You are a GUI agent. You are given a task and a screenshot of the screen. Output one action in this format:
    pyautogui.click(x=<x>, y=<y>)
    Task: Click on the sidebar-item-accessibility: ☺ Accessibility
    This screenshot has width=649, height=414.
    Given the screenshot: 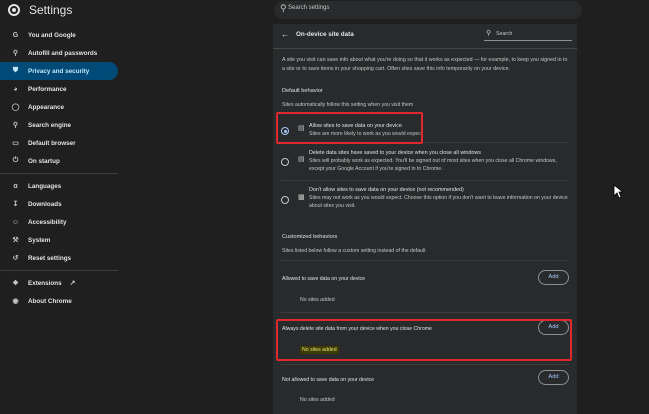 What is the action you would take?
    pyautogui.click(x=59, y=222)
    